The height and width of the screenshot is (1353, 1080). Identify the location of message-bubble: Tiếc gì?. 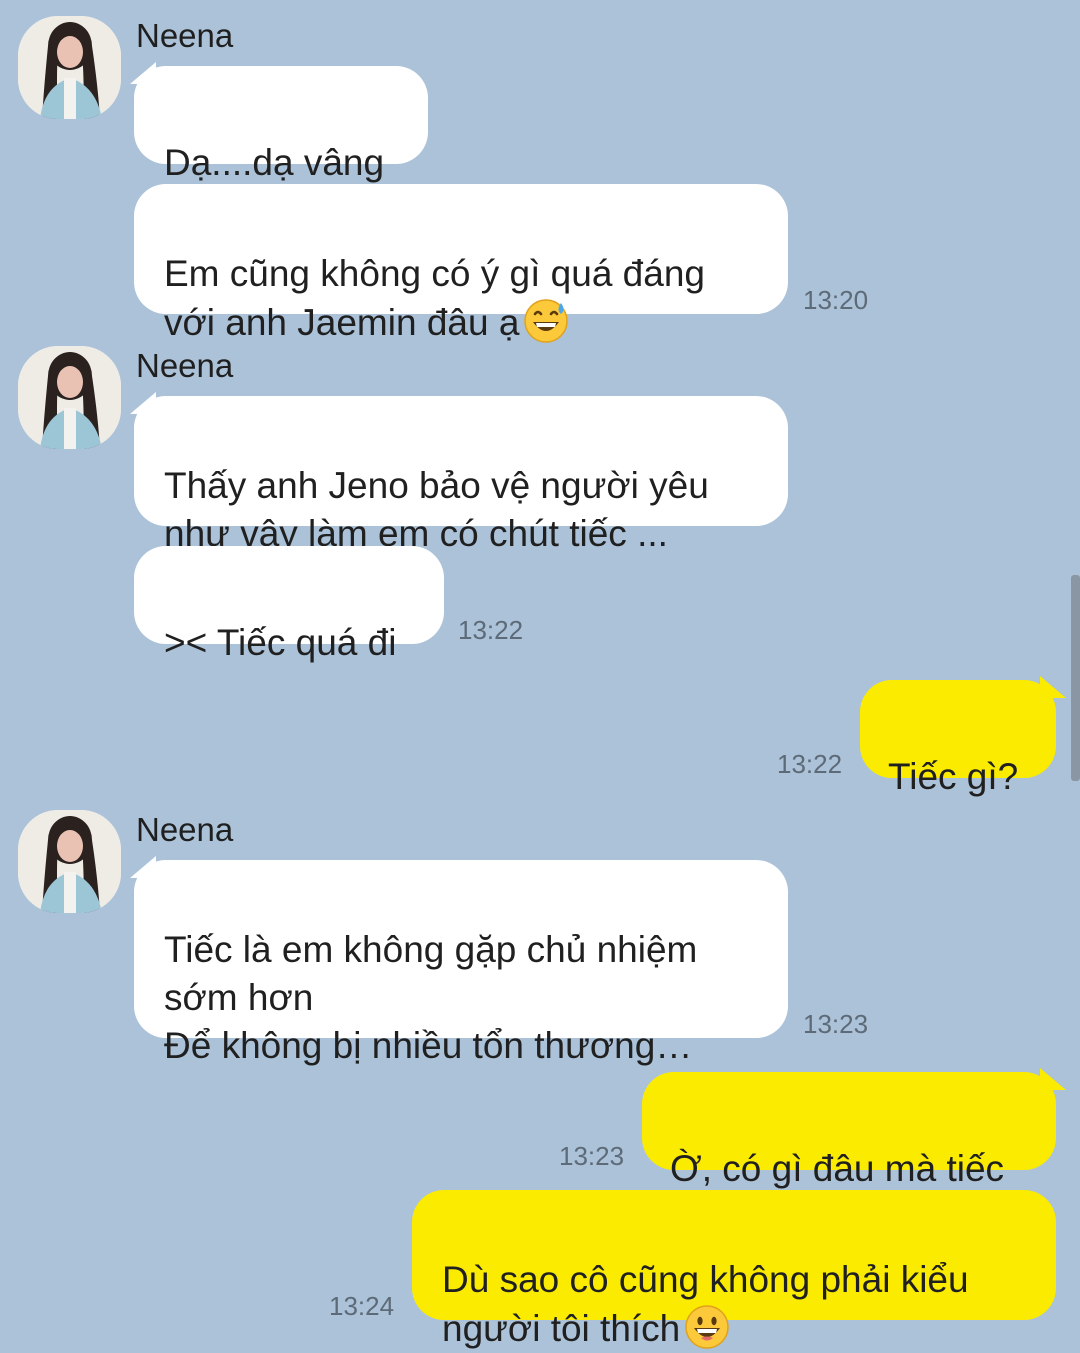
(958, 738).